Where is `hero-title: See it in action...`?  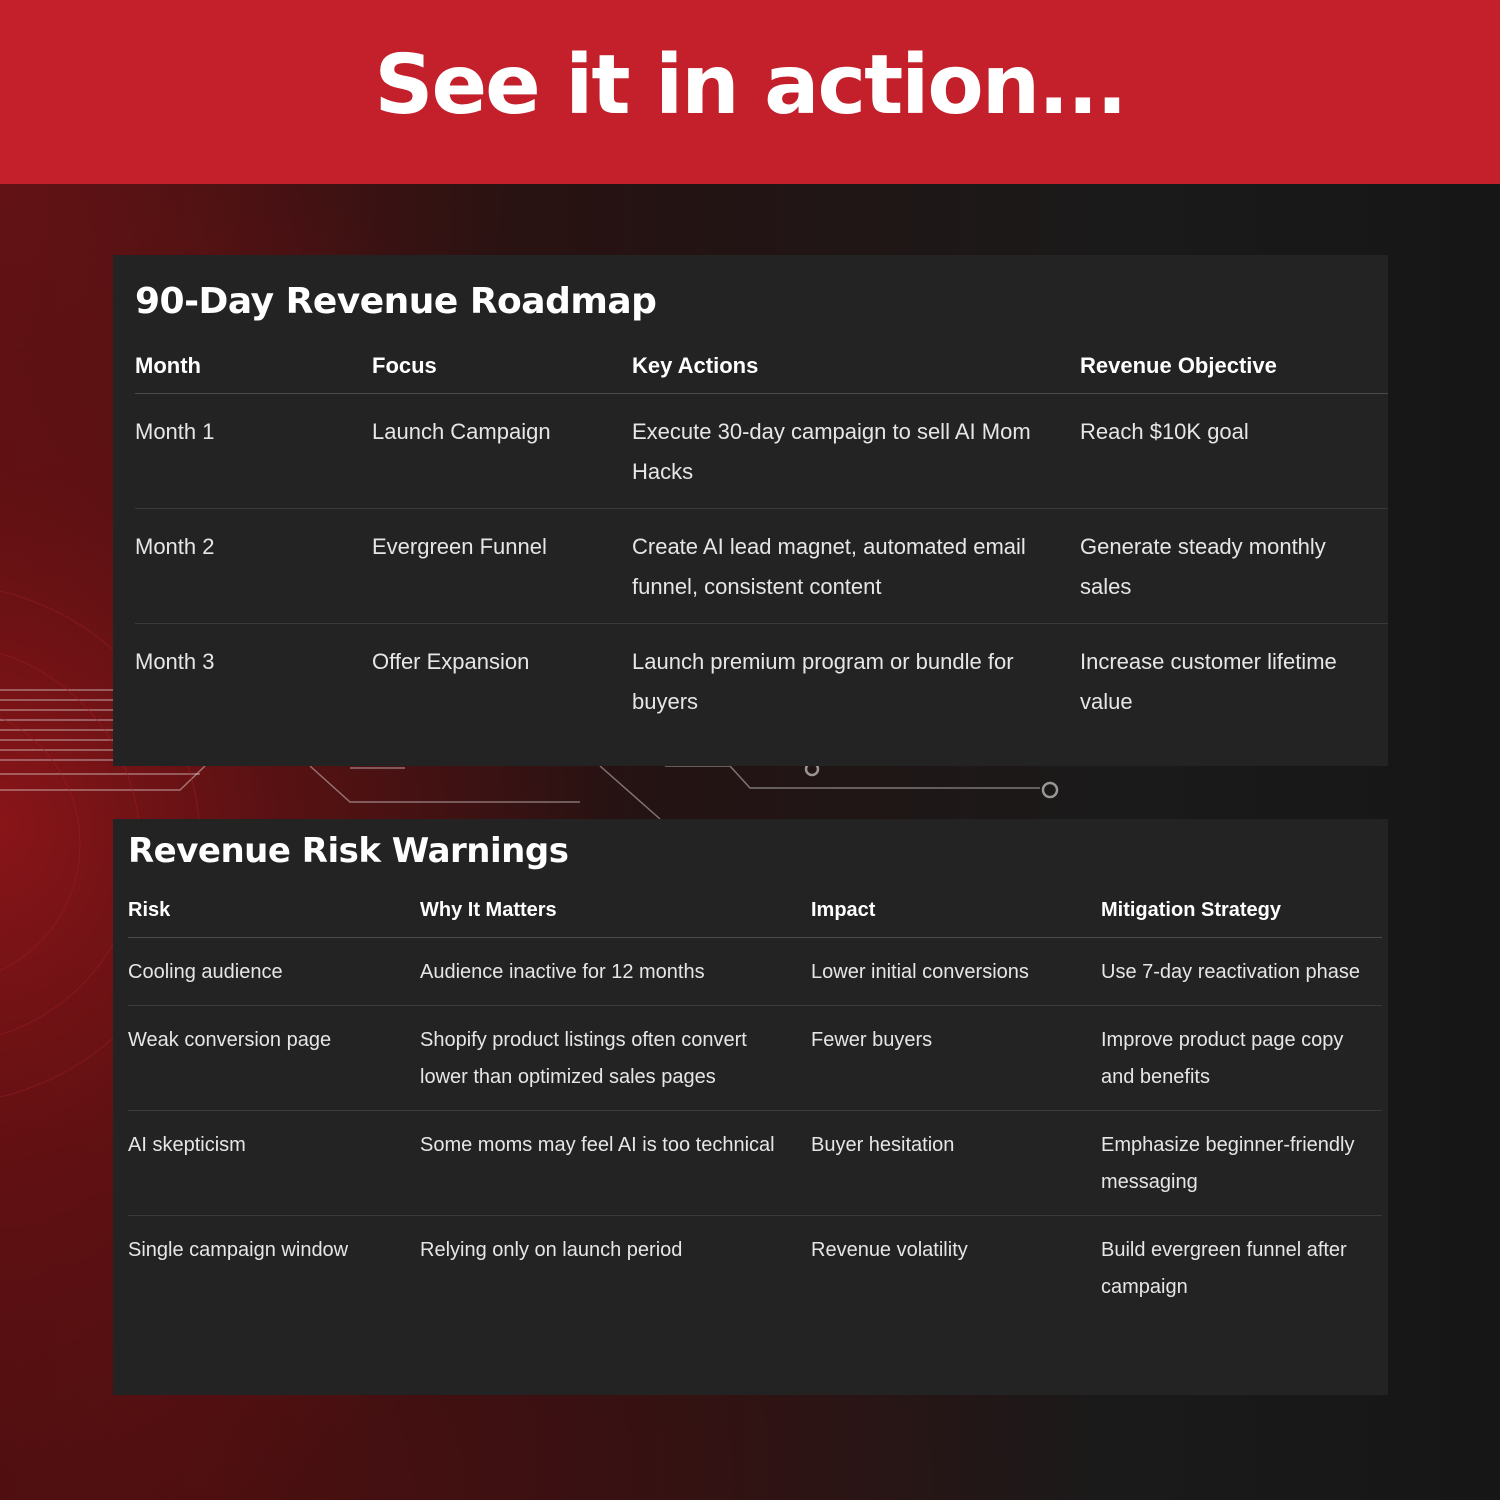
hero-title: See it in action... is located at coordinates (750, 85).